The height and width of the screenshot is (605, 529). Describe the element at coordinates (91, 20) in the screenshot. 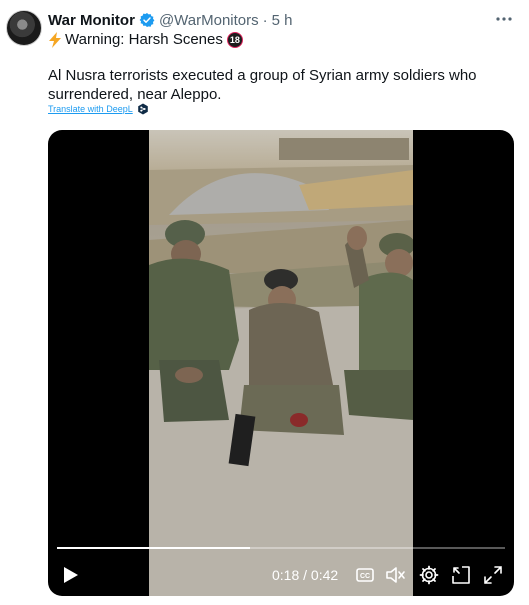

I see `author-name: War Monitor` at that location.